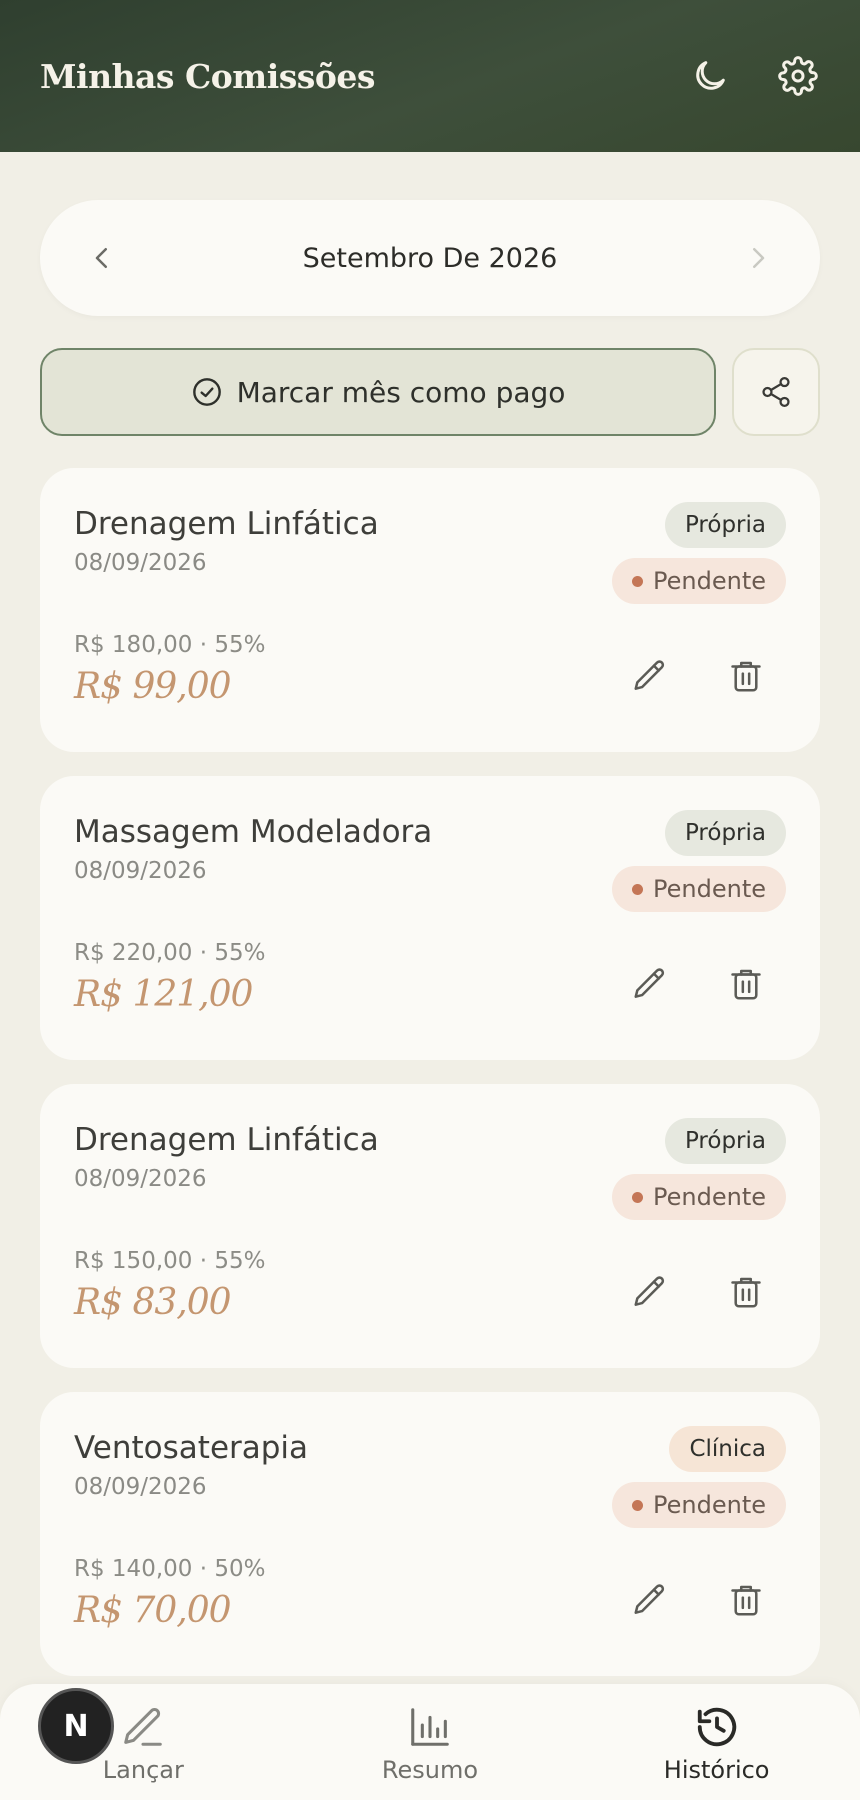 This screenshot has width=860, height=1800. I want to click on mark-month-paid-button: Marcar mês como pago, so click(378, 392).